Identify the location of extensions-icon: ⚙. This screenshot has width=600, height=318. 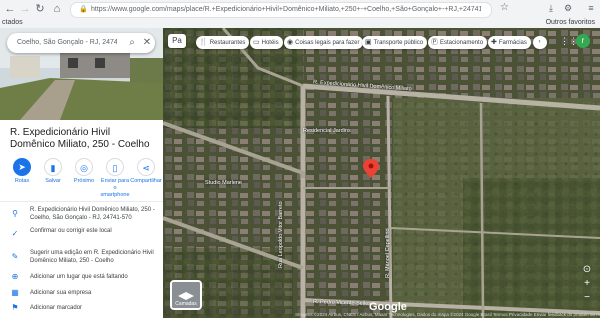
(568, 8).